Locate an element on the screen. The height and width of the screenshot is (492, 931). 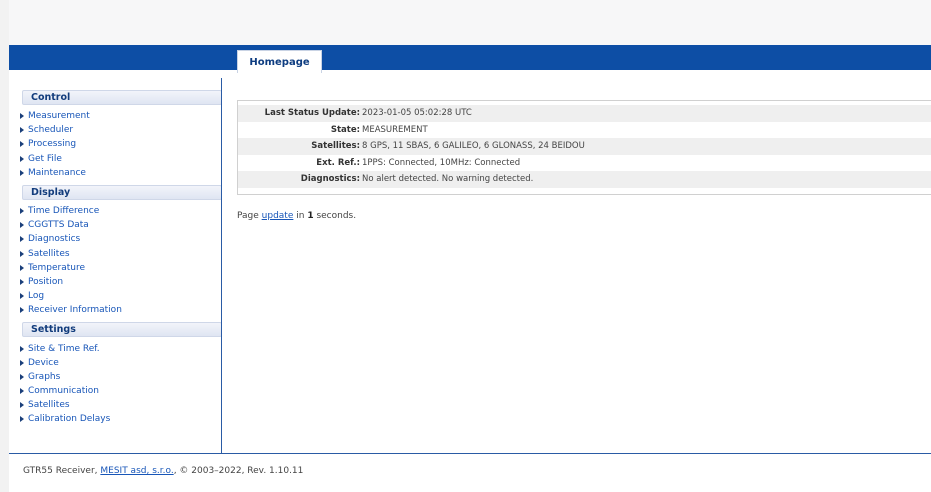
sidebar-item-label: Site & Time Ref. is located at coordinates (64, 348).